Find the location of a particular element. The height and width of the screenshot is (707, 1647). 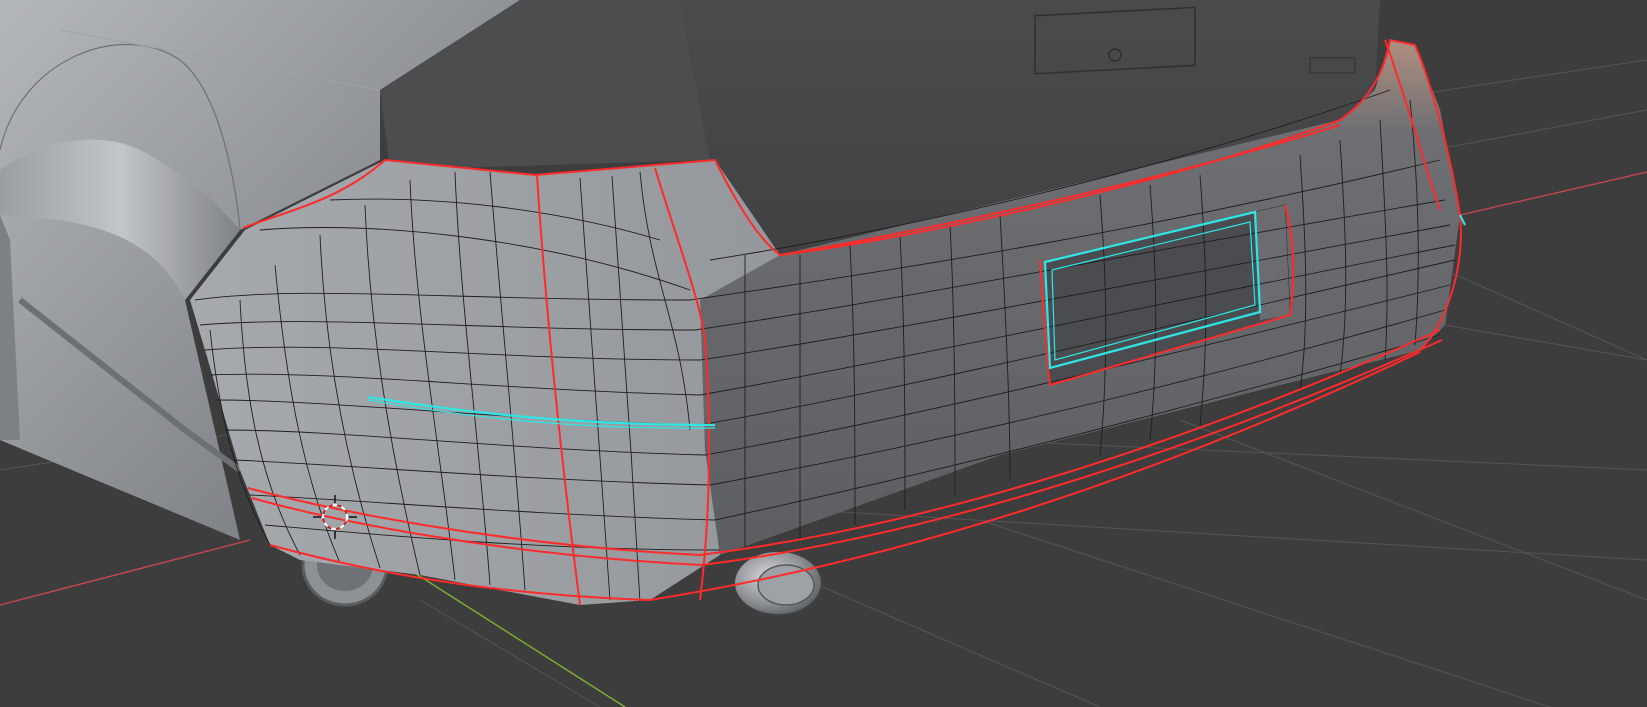

x-axis-line is located at coordinates (125, 572).